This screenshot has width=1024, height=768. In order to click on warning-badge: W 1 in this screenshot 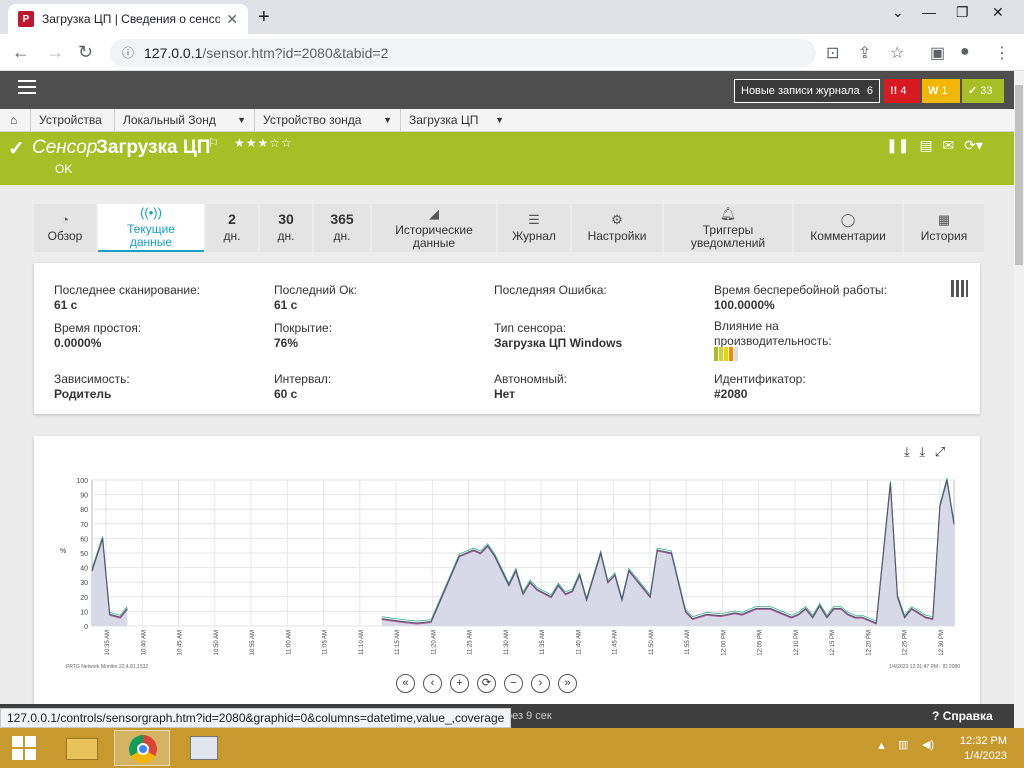, I will do `click(941, 91)`.